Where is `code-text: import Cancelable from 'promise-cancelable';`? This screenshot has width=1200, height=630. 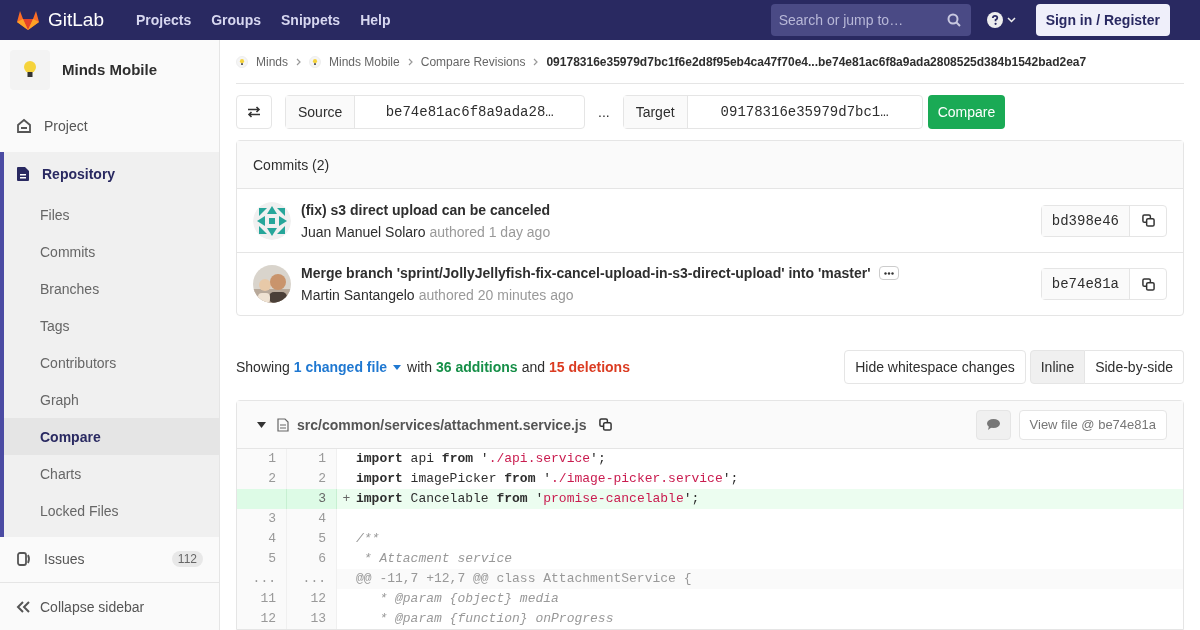 code-text: import Cancelable from 'promise-cancelable'; is located at coordinates (528, 499).